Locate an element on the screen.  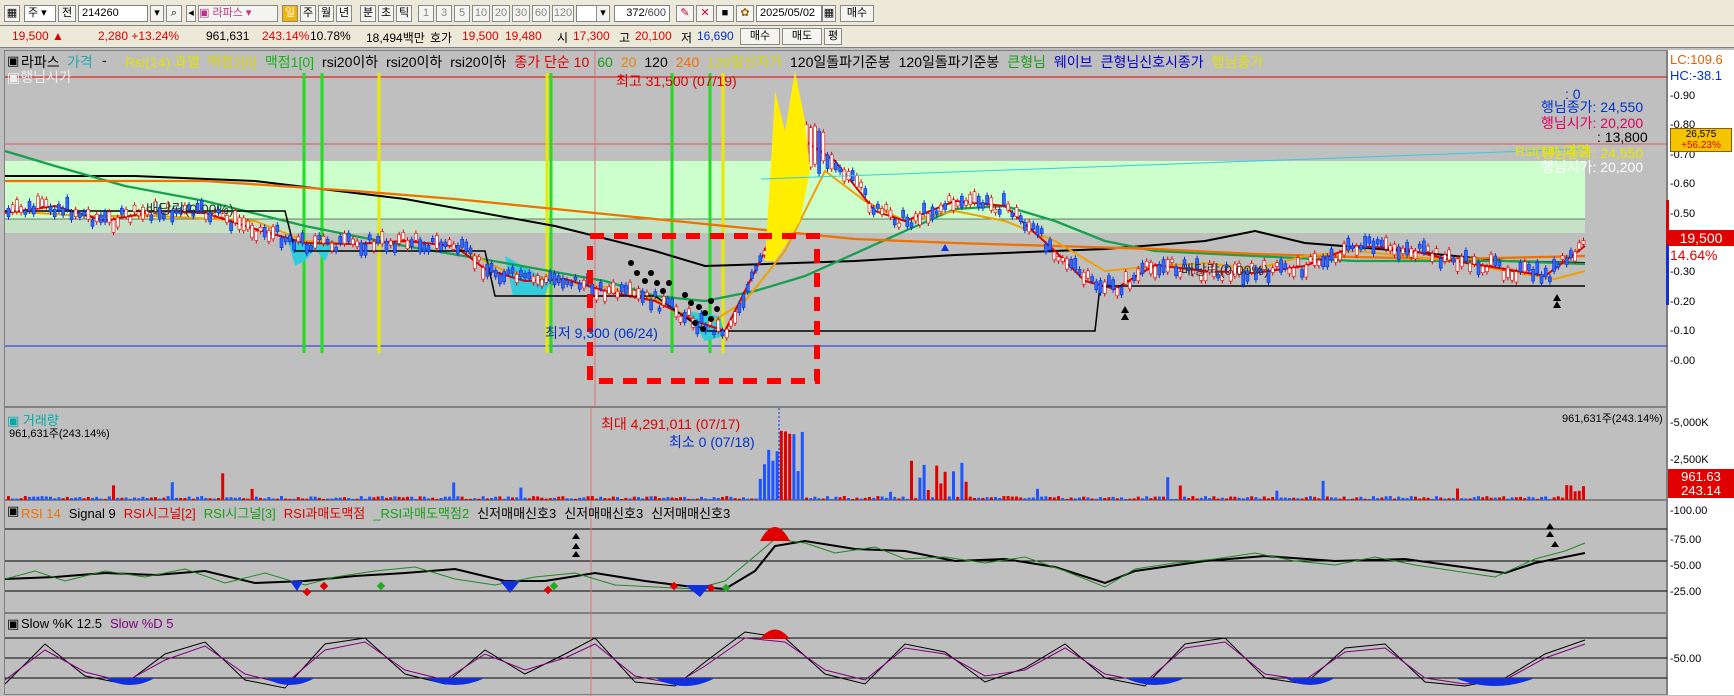
price-legend-item: Rsi(14) 과열 is located at coordinates (162, 62).